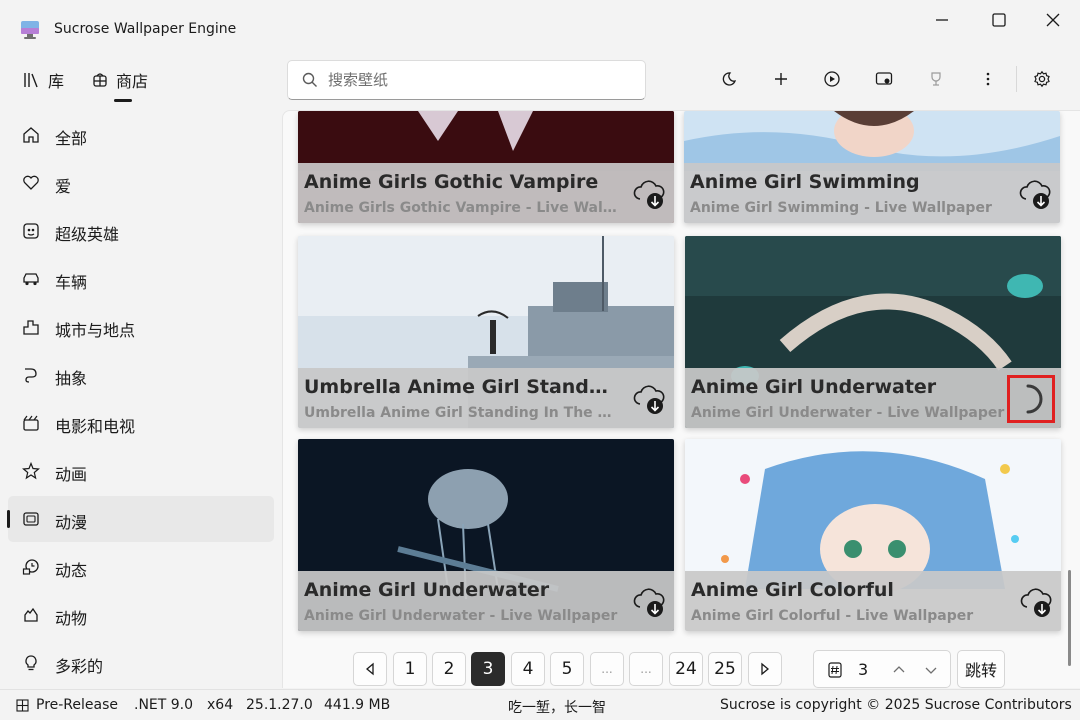  What do you see at coordinates (370, 669) in the screenshot?
I see `prev-page-button` at bounding box center [370, 669].